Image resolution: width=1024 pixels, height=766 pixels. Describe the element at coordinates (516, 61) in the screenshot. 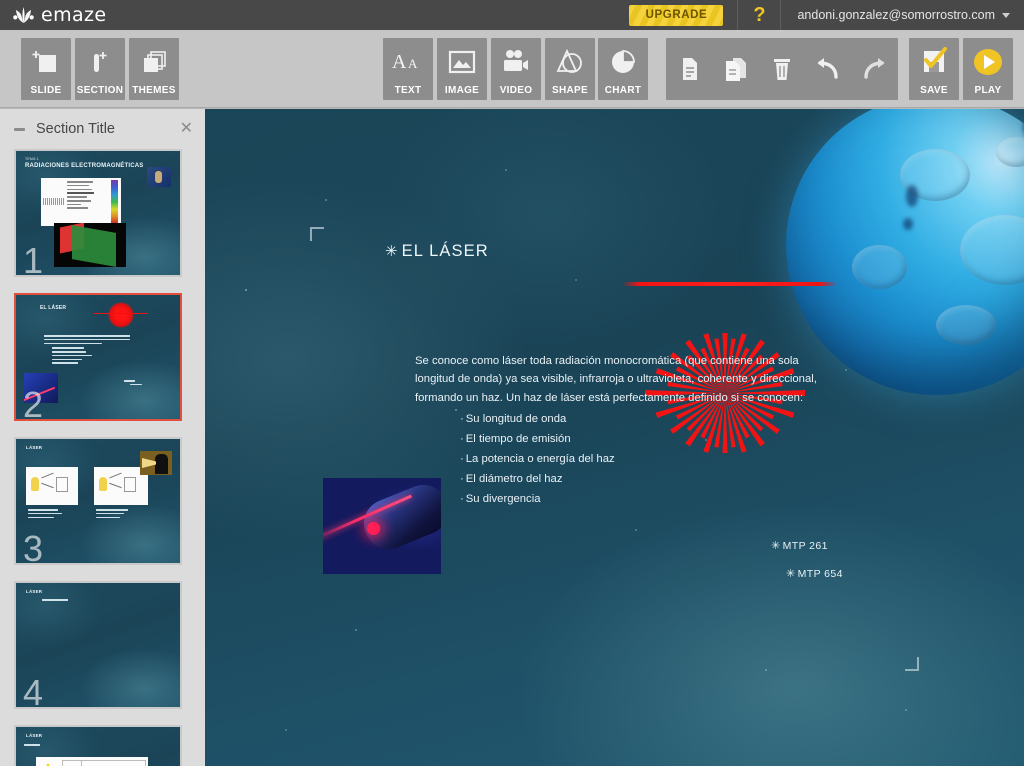

I see `video-camera-icon` at that location.